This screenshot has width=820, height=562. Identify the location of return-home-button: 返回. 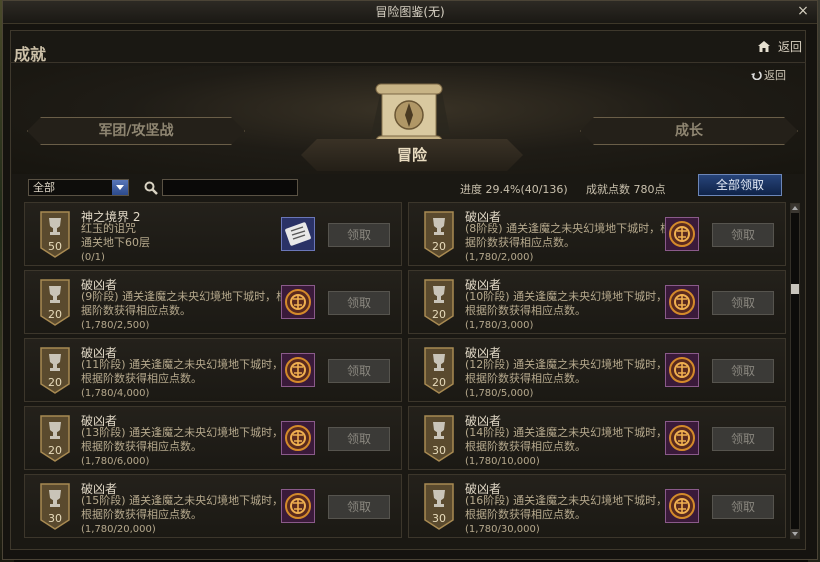
(779, 46).